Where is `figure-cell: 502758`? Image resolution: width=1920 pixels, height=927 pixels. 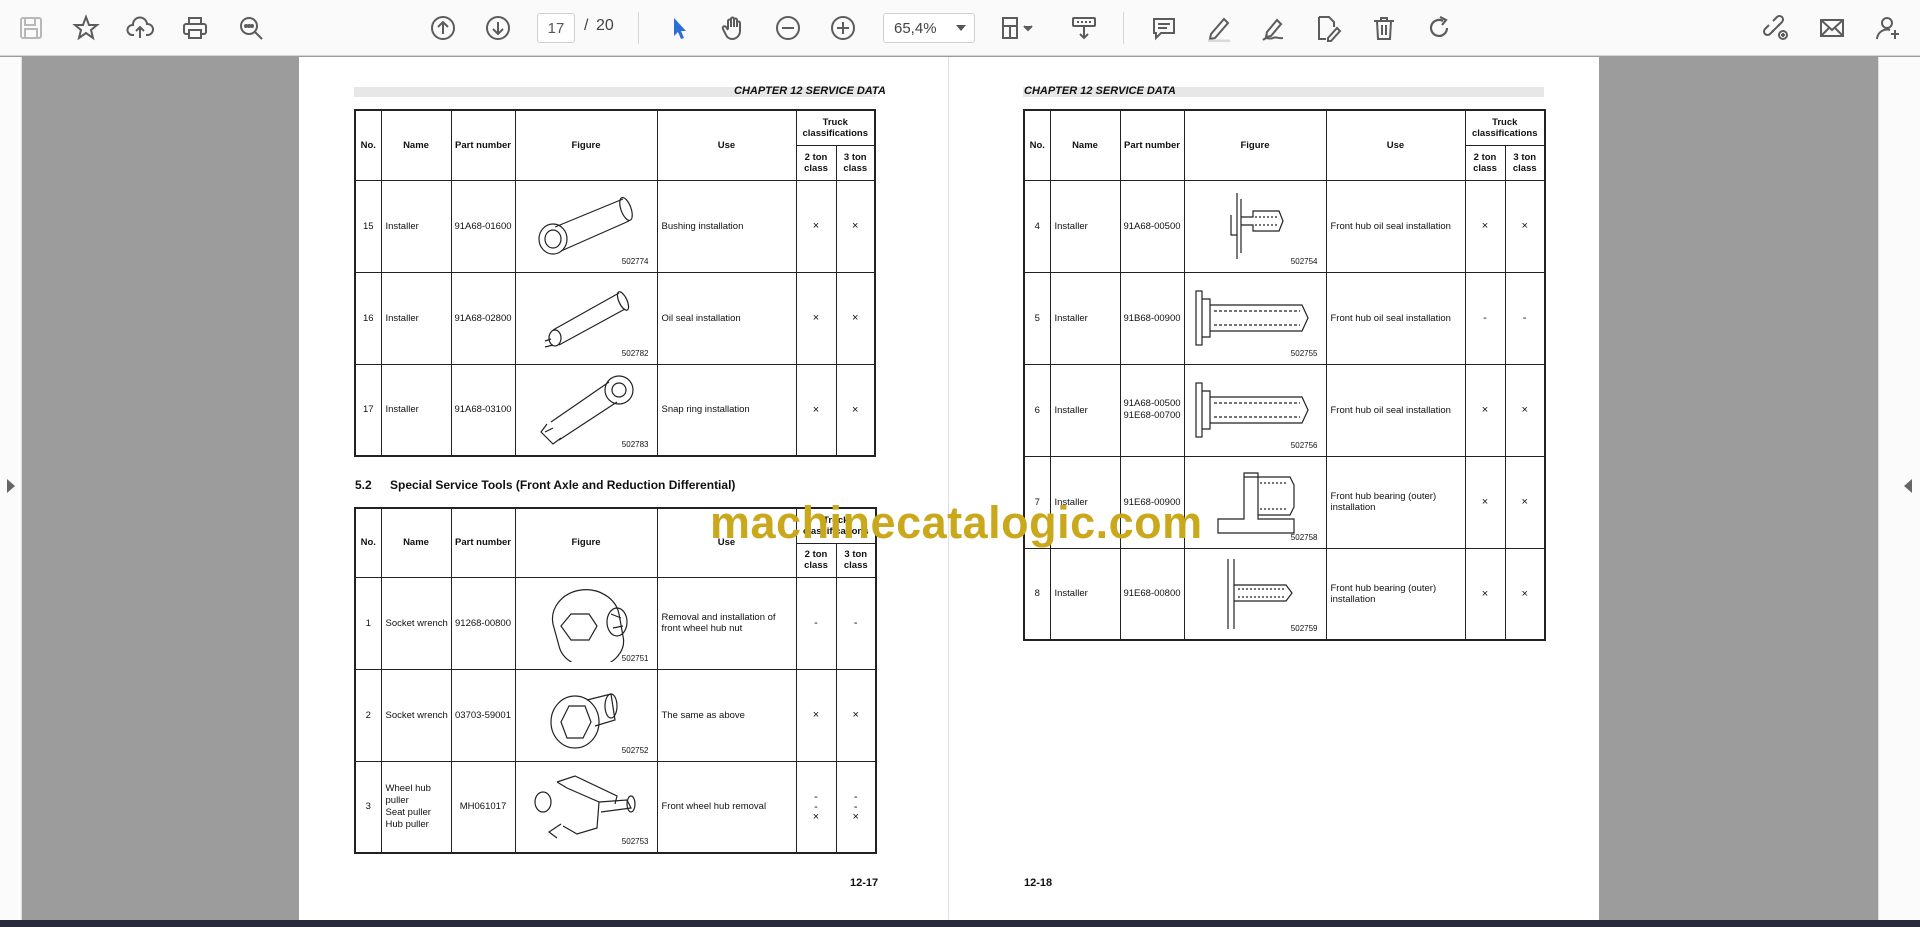 figure-cell: 502758 is located at coordinates (1255, 502).